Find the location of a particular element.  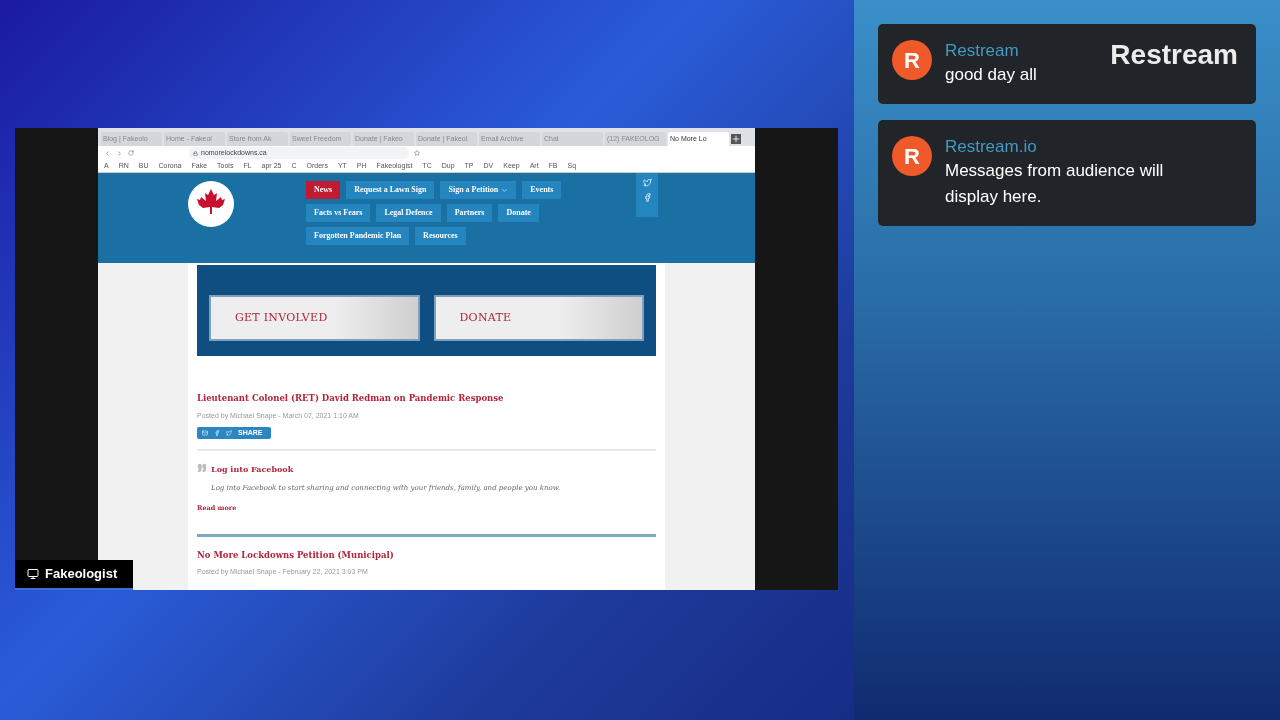

quote-mark-icon is located at coordinates (202, 468).